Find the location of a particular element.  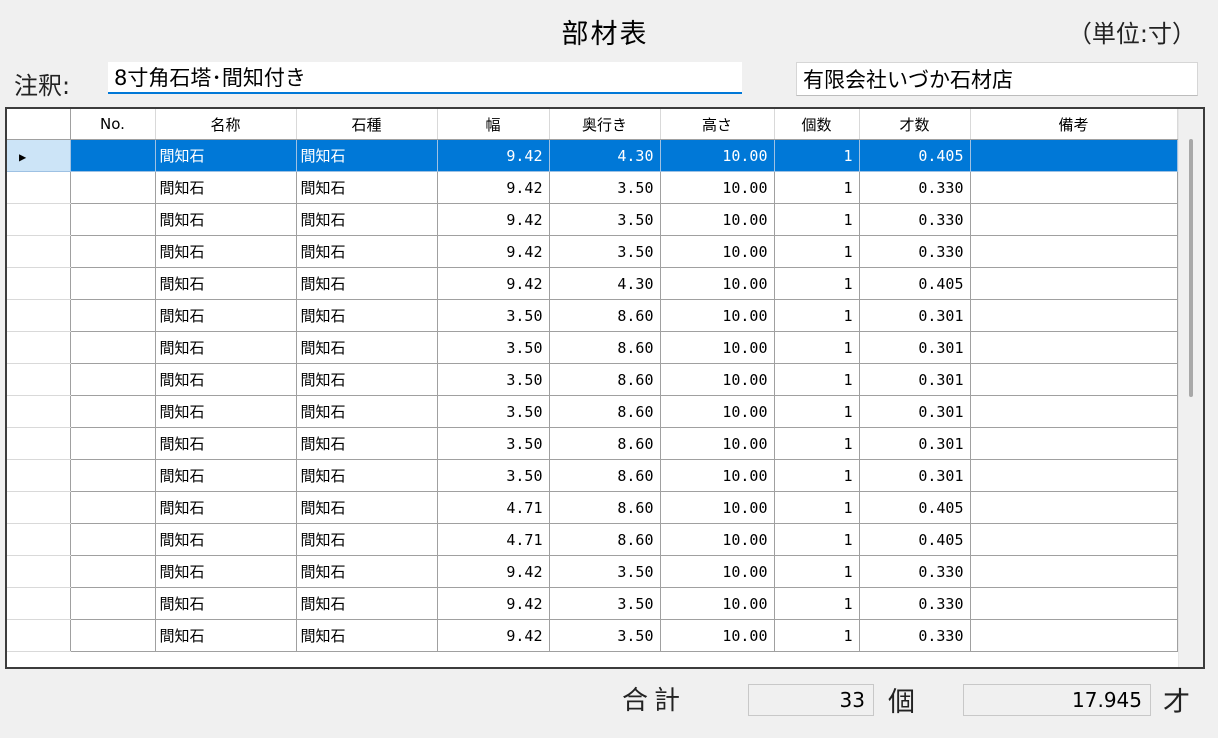

col-header-depth: 奥行き is located at coordinates (605, 124).